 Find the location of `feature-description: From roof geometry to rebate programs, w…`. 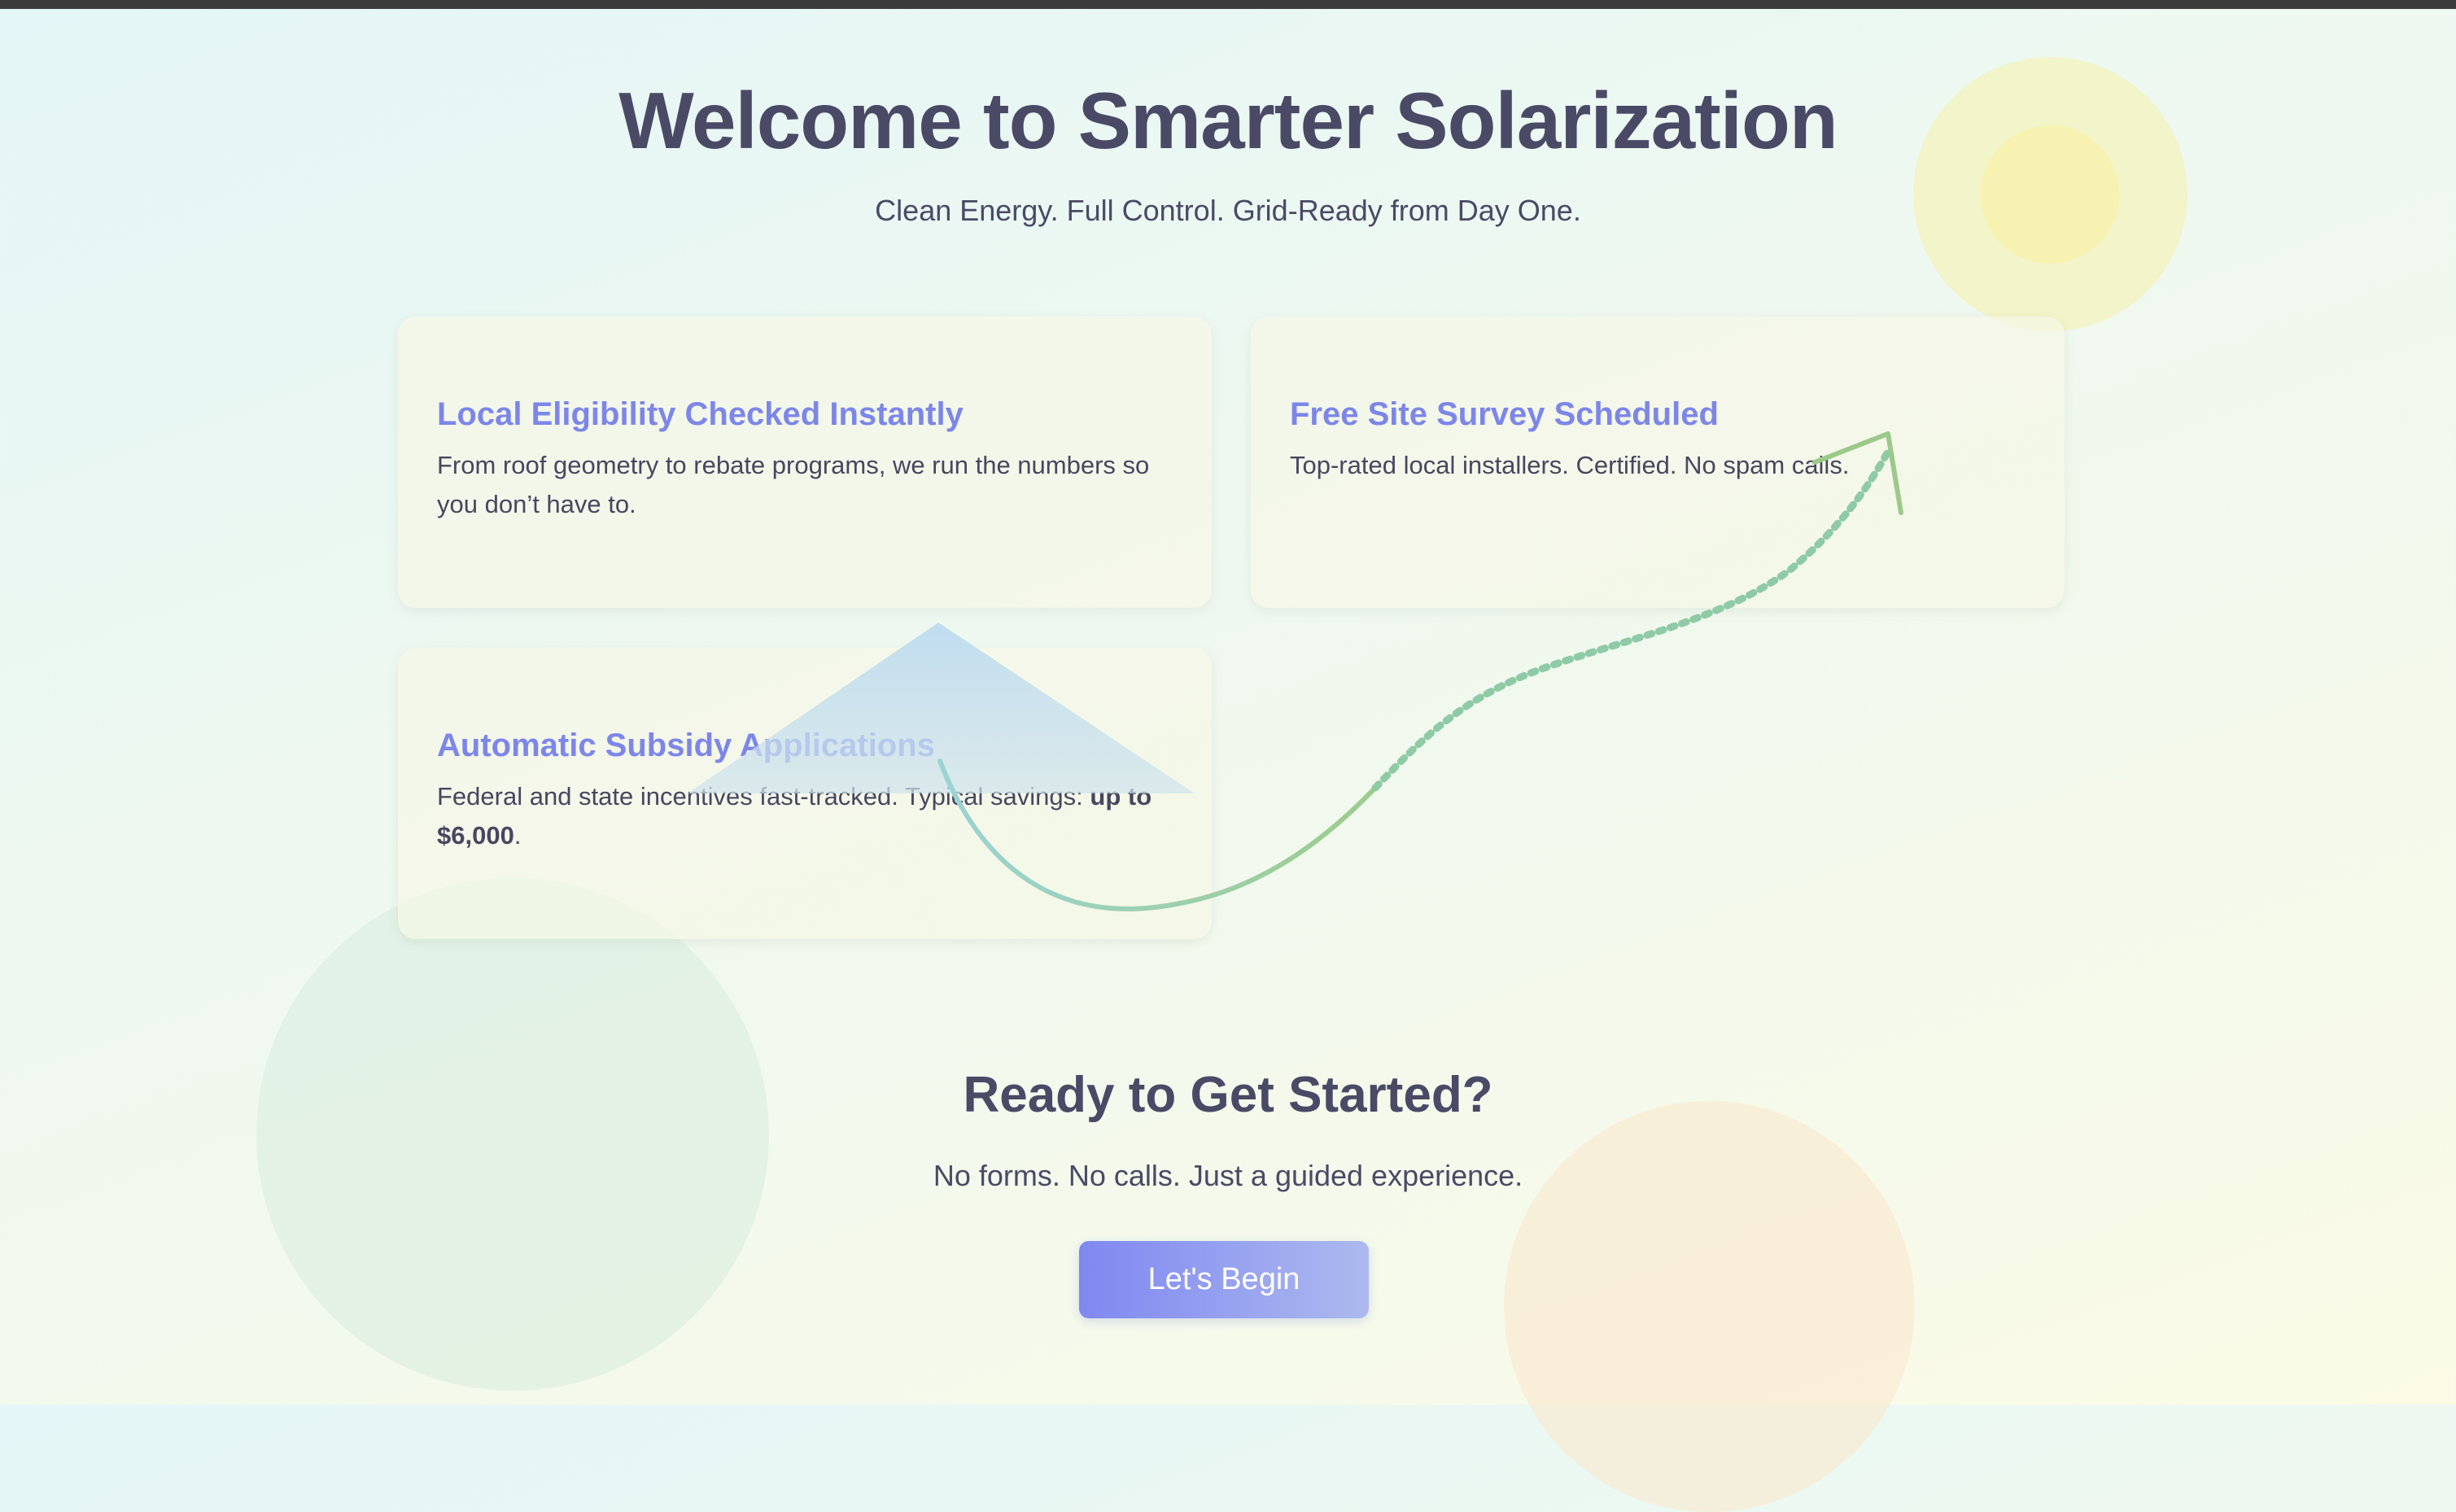

feature-description: From roof geometry to rebate programs, w… is located at coordinates (793, 484).